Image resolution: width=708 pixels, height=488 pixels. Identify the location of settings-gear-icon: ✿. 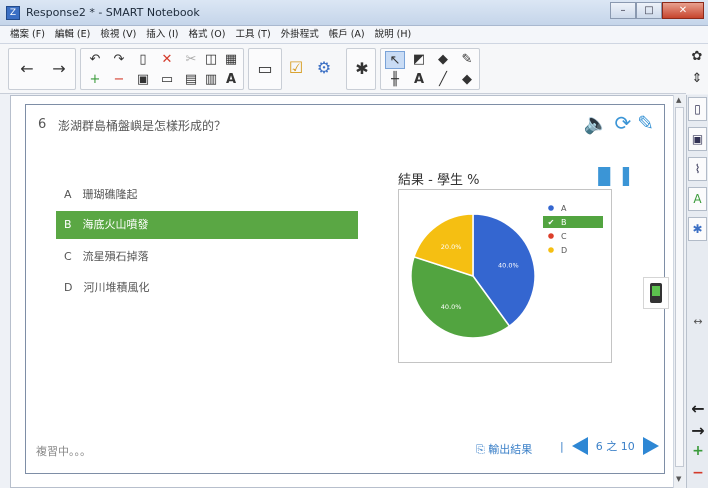
(697, 57).